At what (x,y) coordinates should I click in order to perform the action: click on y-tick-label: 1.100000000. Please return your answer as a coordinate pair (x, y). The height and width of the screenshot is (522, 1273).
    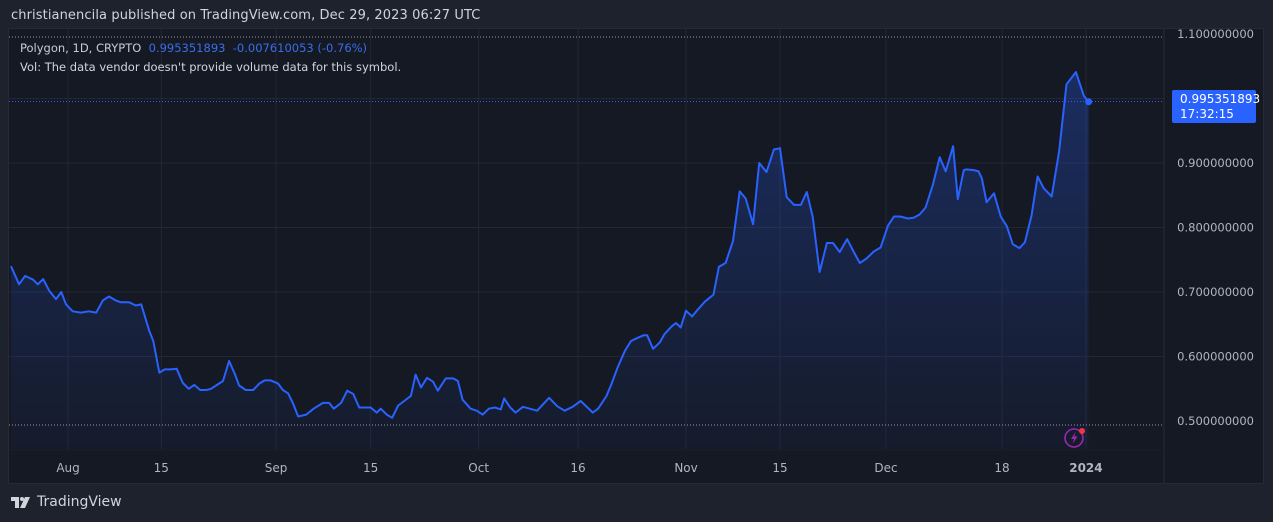
    Looking at the image, I should click on (1215, 35).